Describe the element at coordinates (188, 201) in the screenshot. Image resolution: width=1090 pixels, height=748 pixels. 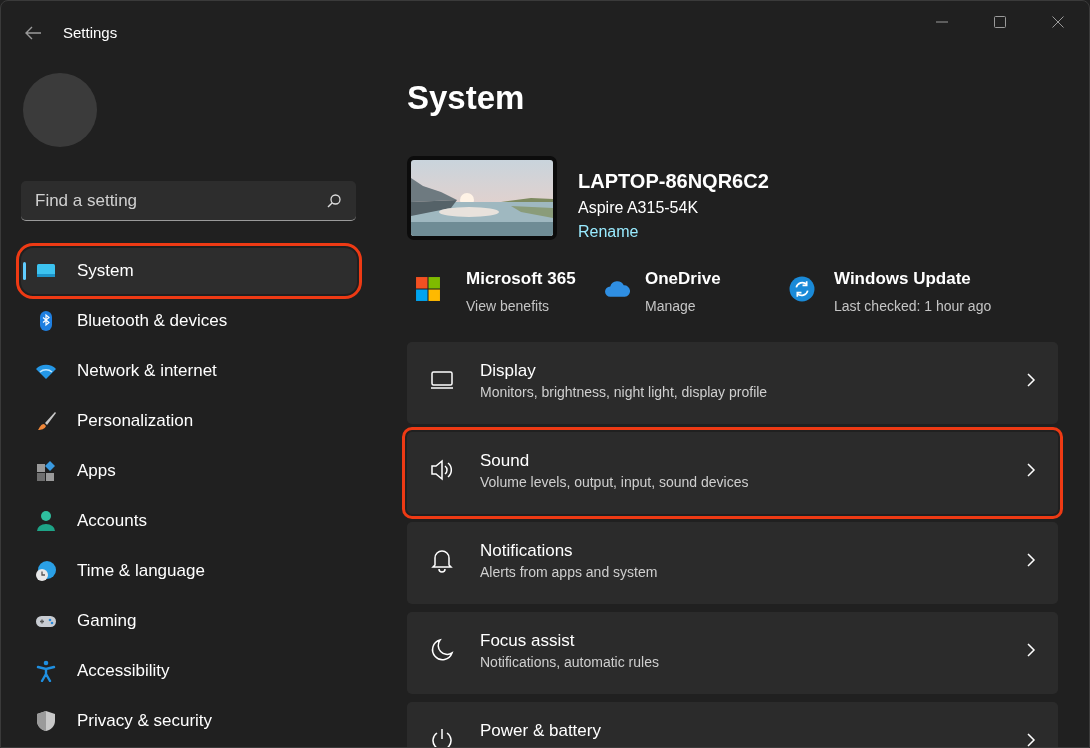
I see `search-field: Find a setting` at that location.